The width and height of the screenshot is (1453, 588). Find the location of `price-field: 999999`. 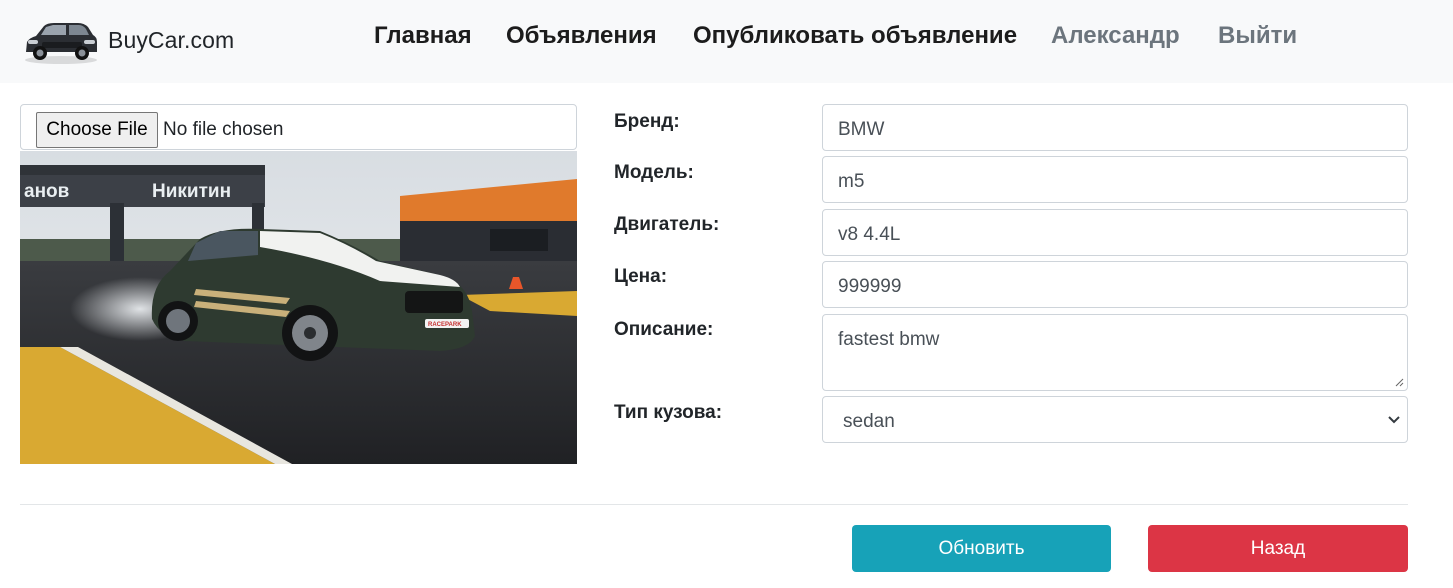

price-field: 999999 is located at coordinates (1115, 284).